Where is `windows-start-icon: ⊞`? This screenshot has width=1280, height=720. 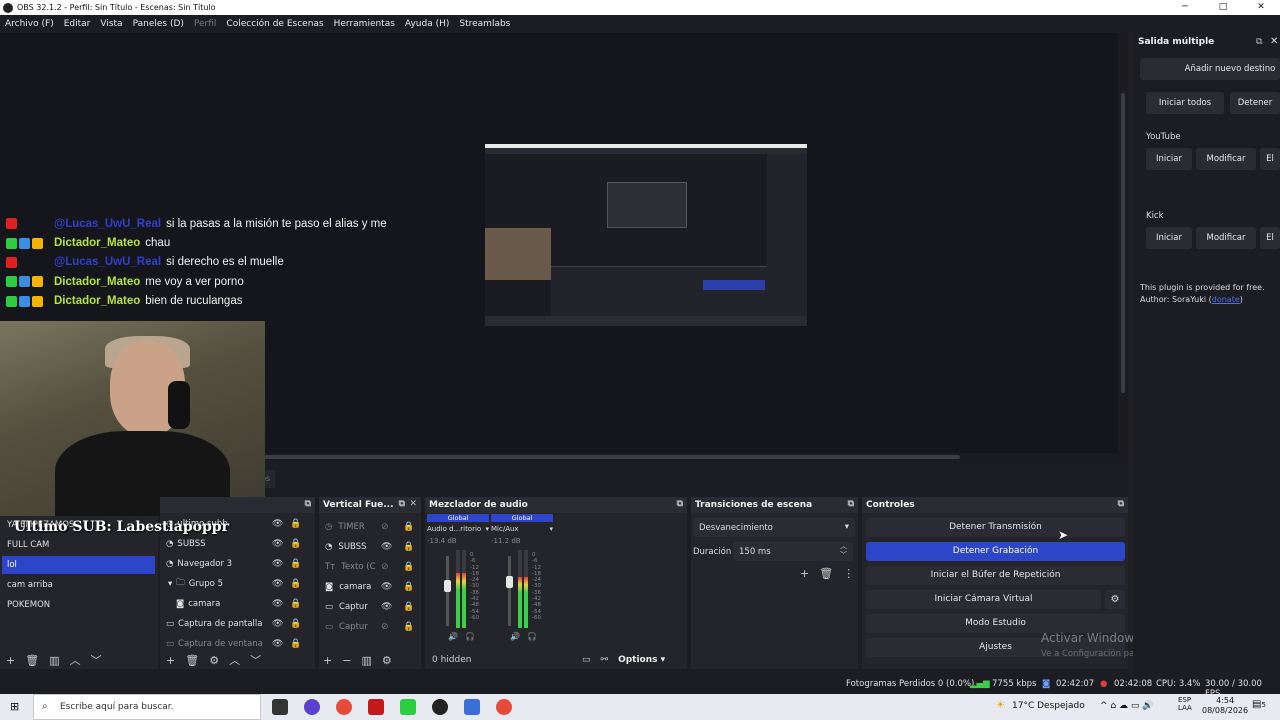 windows-start-icon: ⊞ is located at coordinates (14, 706).